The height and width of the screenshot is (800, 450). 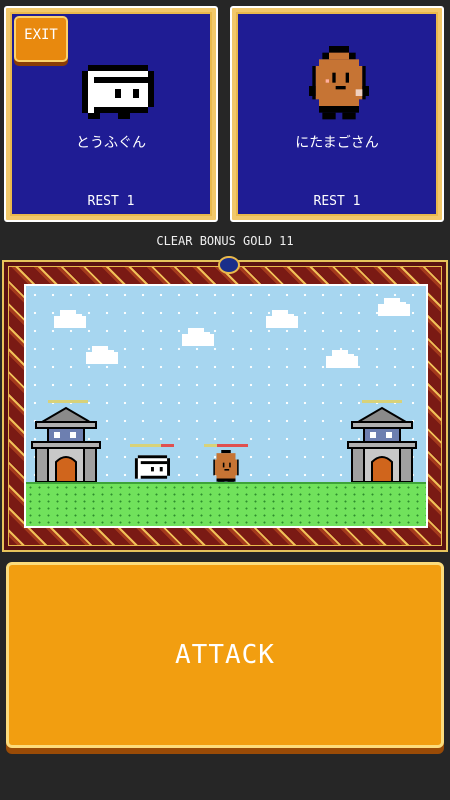 I want to click on player-card-egg: にたまごさん REST 1, so click(x=337, y=114).